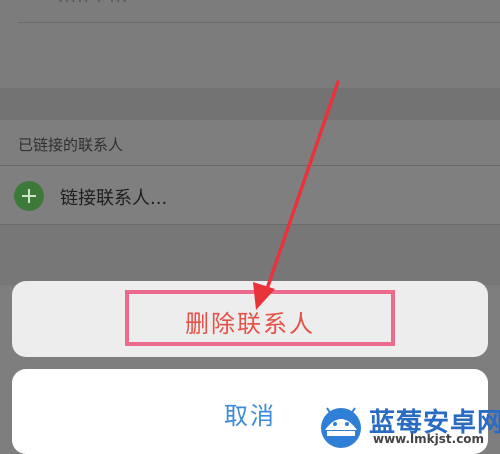 The image size is (500, 454). What do you see at coordinates (259, 22) in the screenshot?
I see `divider` at bounding box center [259, 22].